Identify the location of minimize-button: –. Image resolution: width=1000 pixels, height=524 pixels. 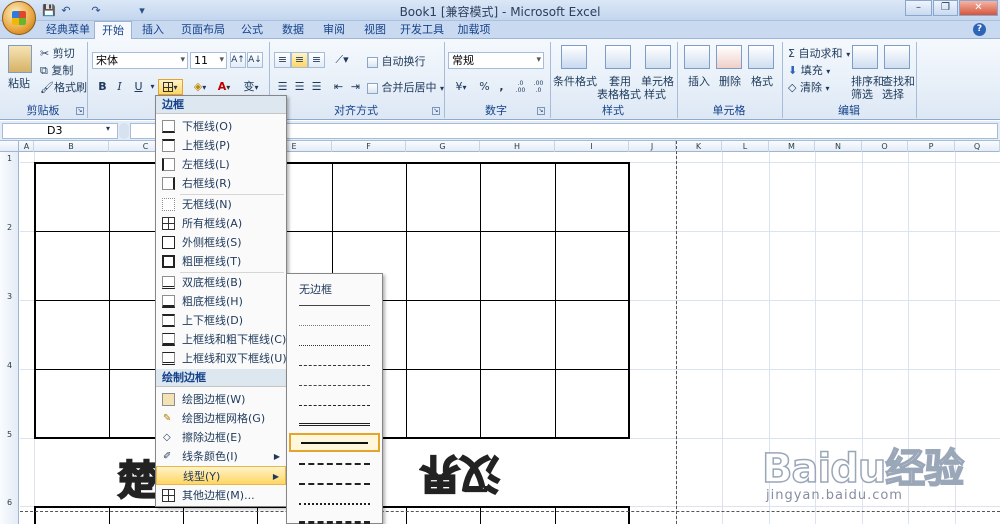
(918, 8).